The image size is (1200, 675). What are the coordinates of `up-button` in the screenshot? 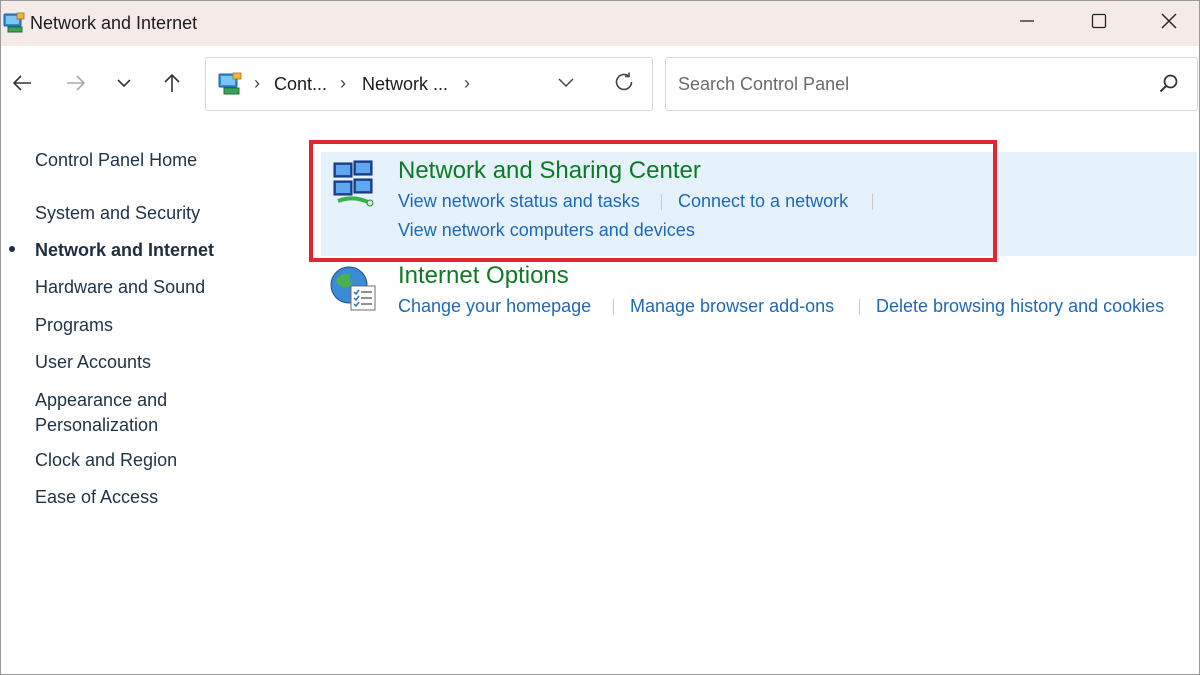 It's located at (172, 85).